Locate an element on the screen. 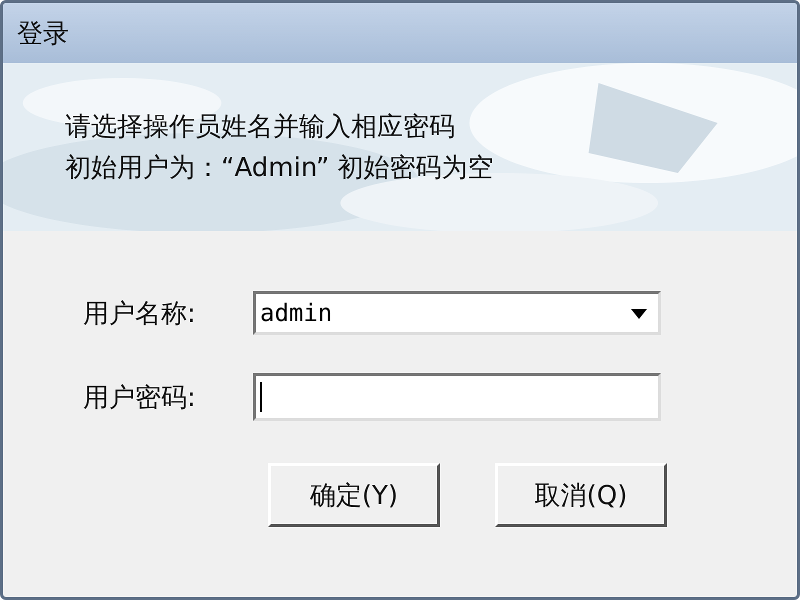 This screenshot has width=800, height=600. user-name-dropdown: admin is located at coordinates (457, 313).